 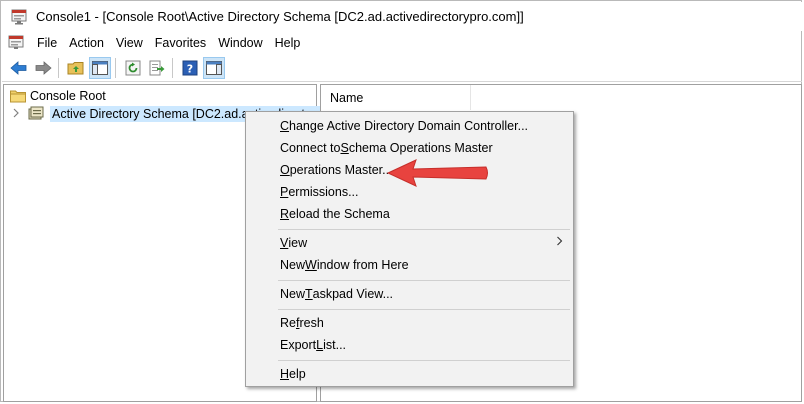 What do you see at coordinates (68, 96) in the screenshot?
I see `tree-node-label: Console Root` at bounding box center [68, 96].